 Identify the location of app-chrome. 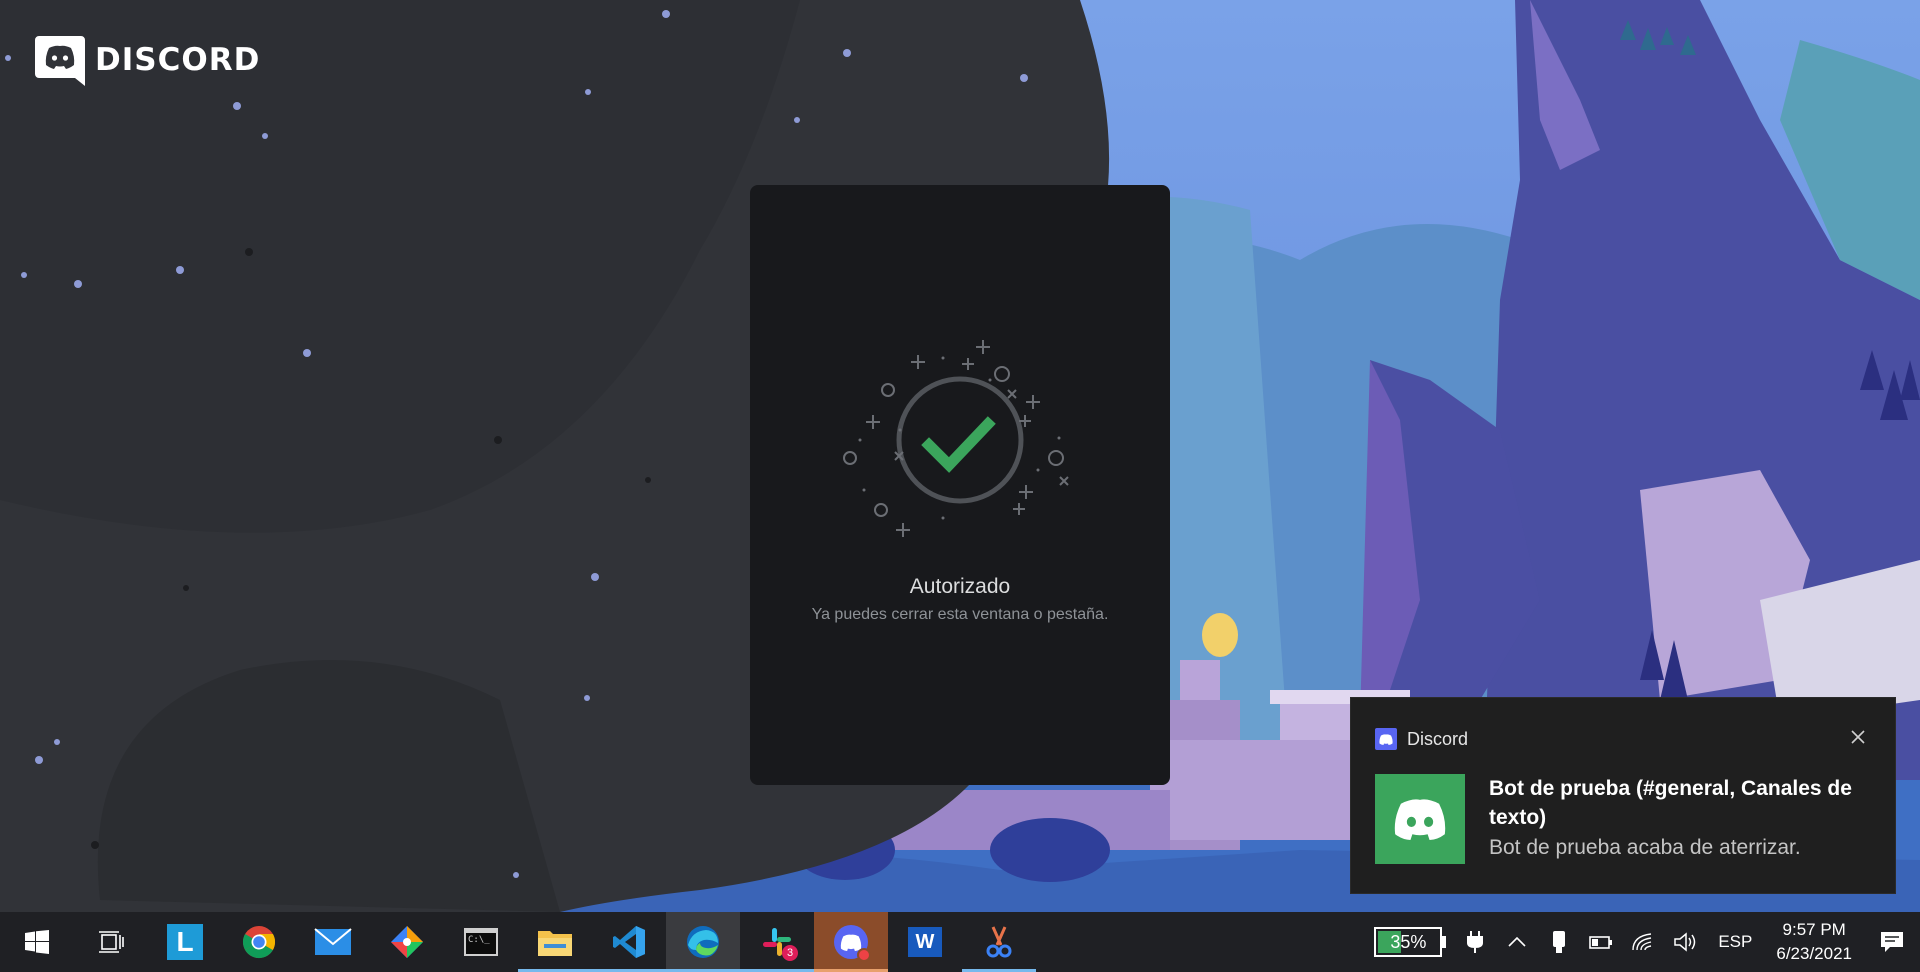
(259, 942).